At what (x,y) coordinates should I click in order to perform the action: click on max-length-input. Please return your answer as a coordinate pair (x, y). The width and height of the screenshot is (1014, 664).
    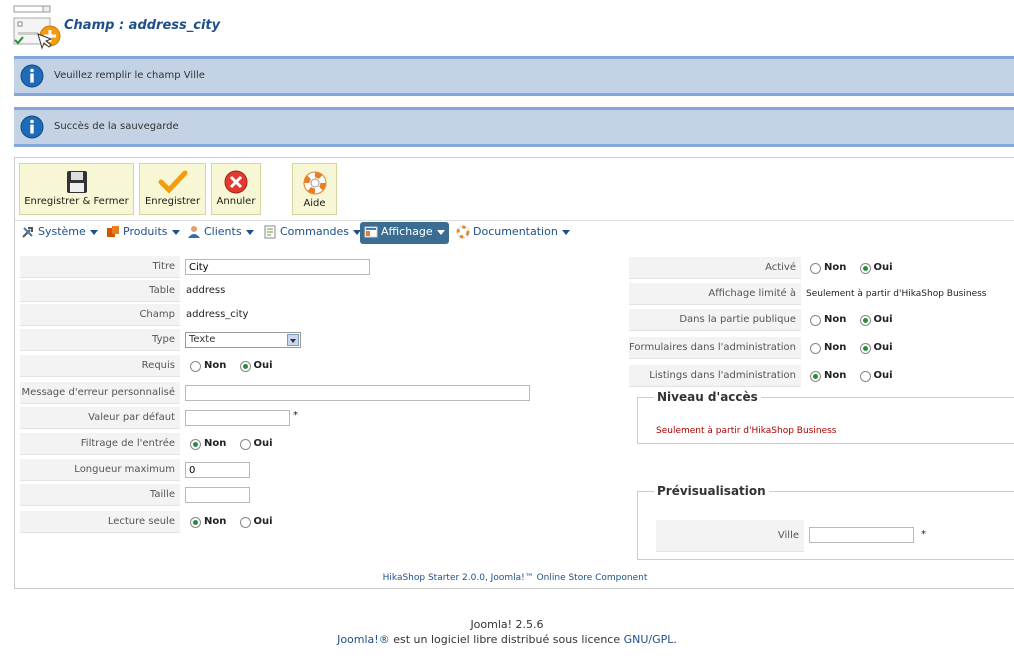
    Looking at the image, I should click on (217, 470).